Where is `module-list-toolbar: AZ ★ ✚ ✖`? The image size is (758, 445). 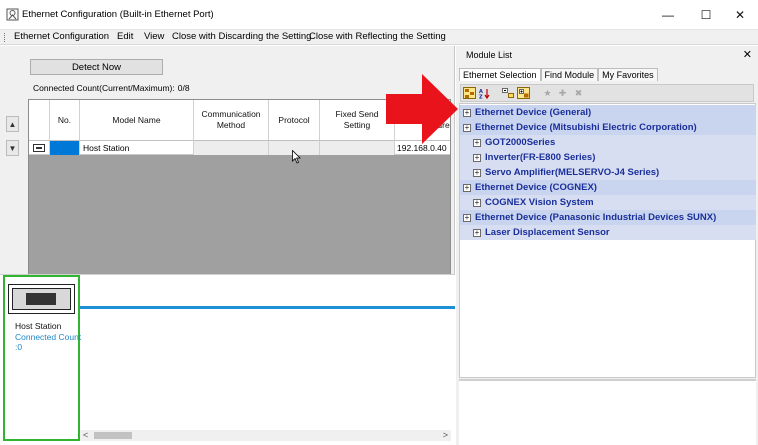
module-list-toolbar: AZ ★ ✚ ✖ is located at coordinates (607, 93).